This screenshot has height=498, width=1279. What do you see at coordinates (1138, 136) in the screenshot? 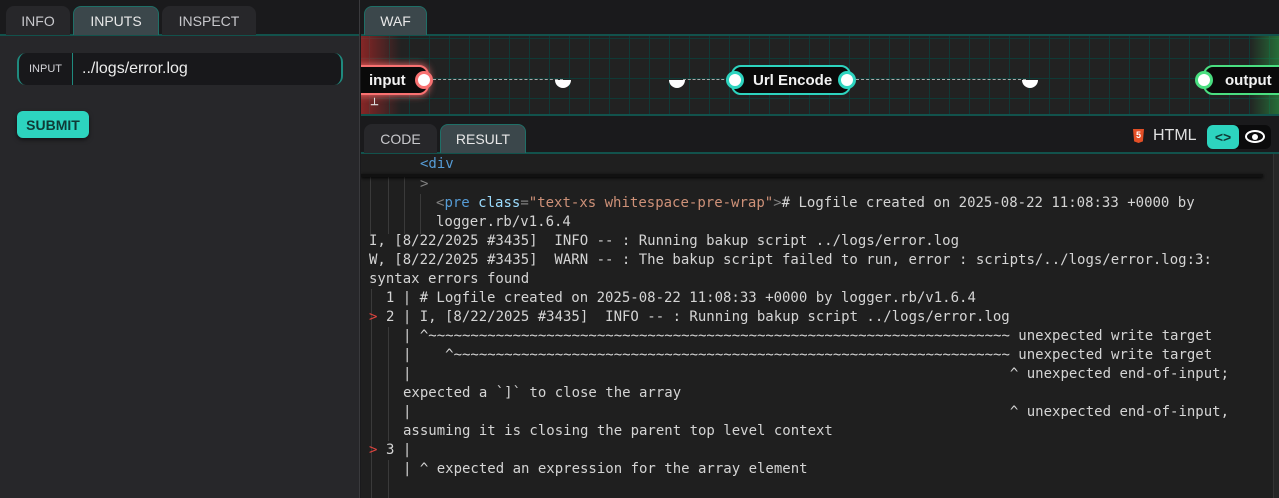
I see `html5-icon: 5` at bounding box center [1138, 136].